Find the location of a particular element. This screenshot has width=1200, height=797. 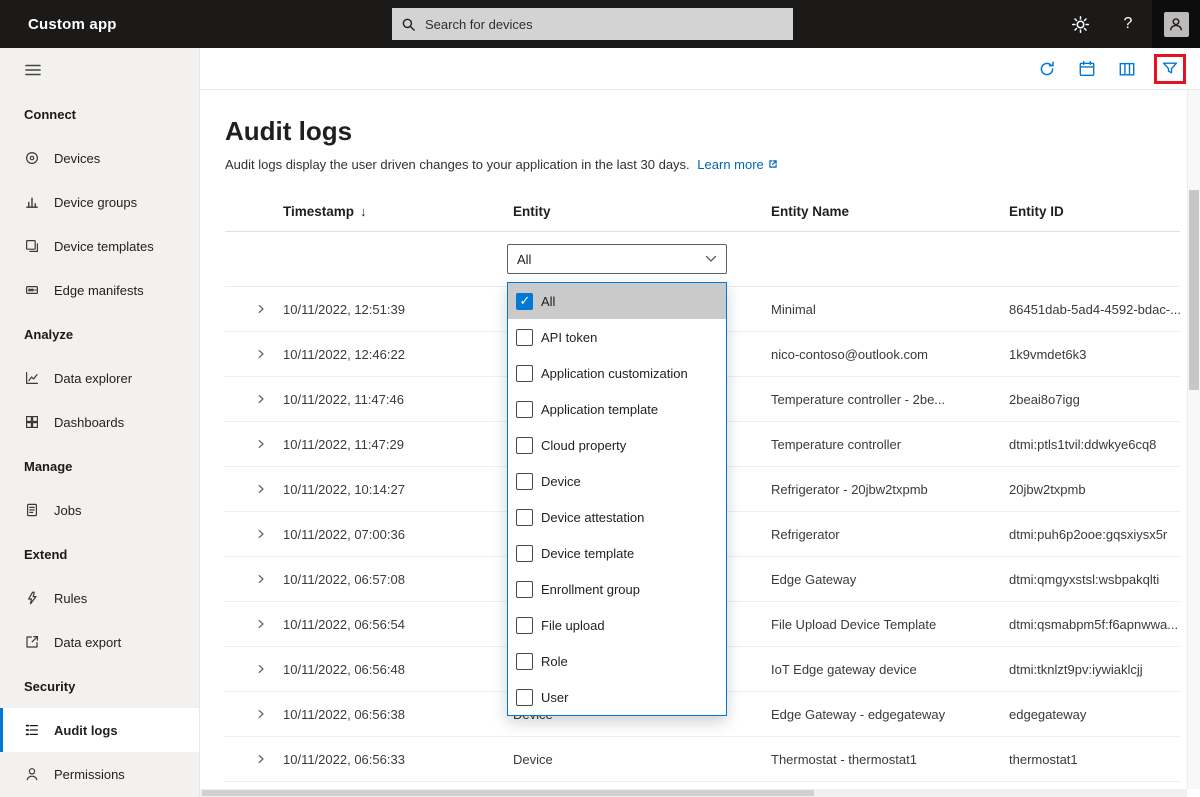

edit-columns-icon is located at coordinates (1127, 69).